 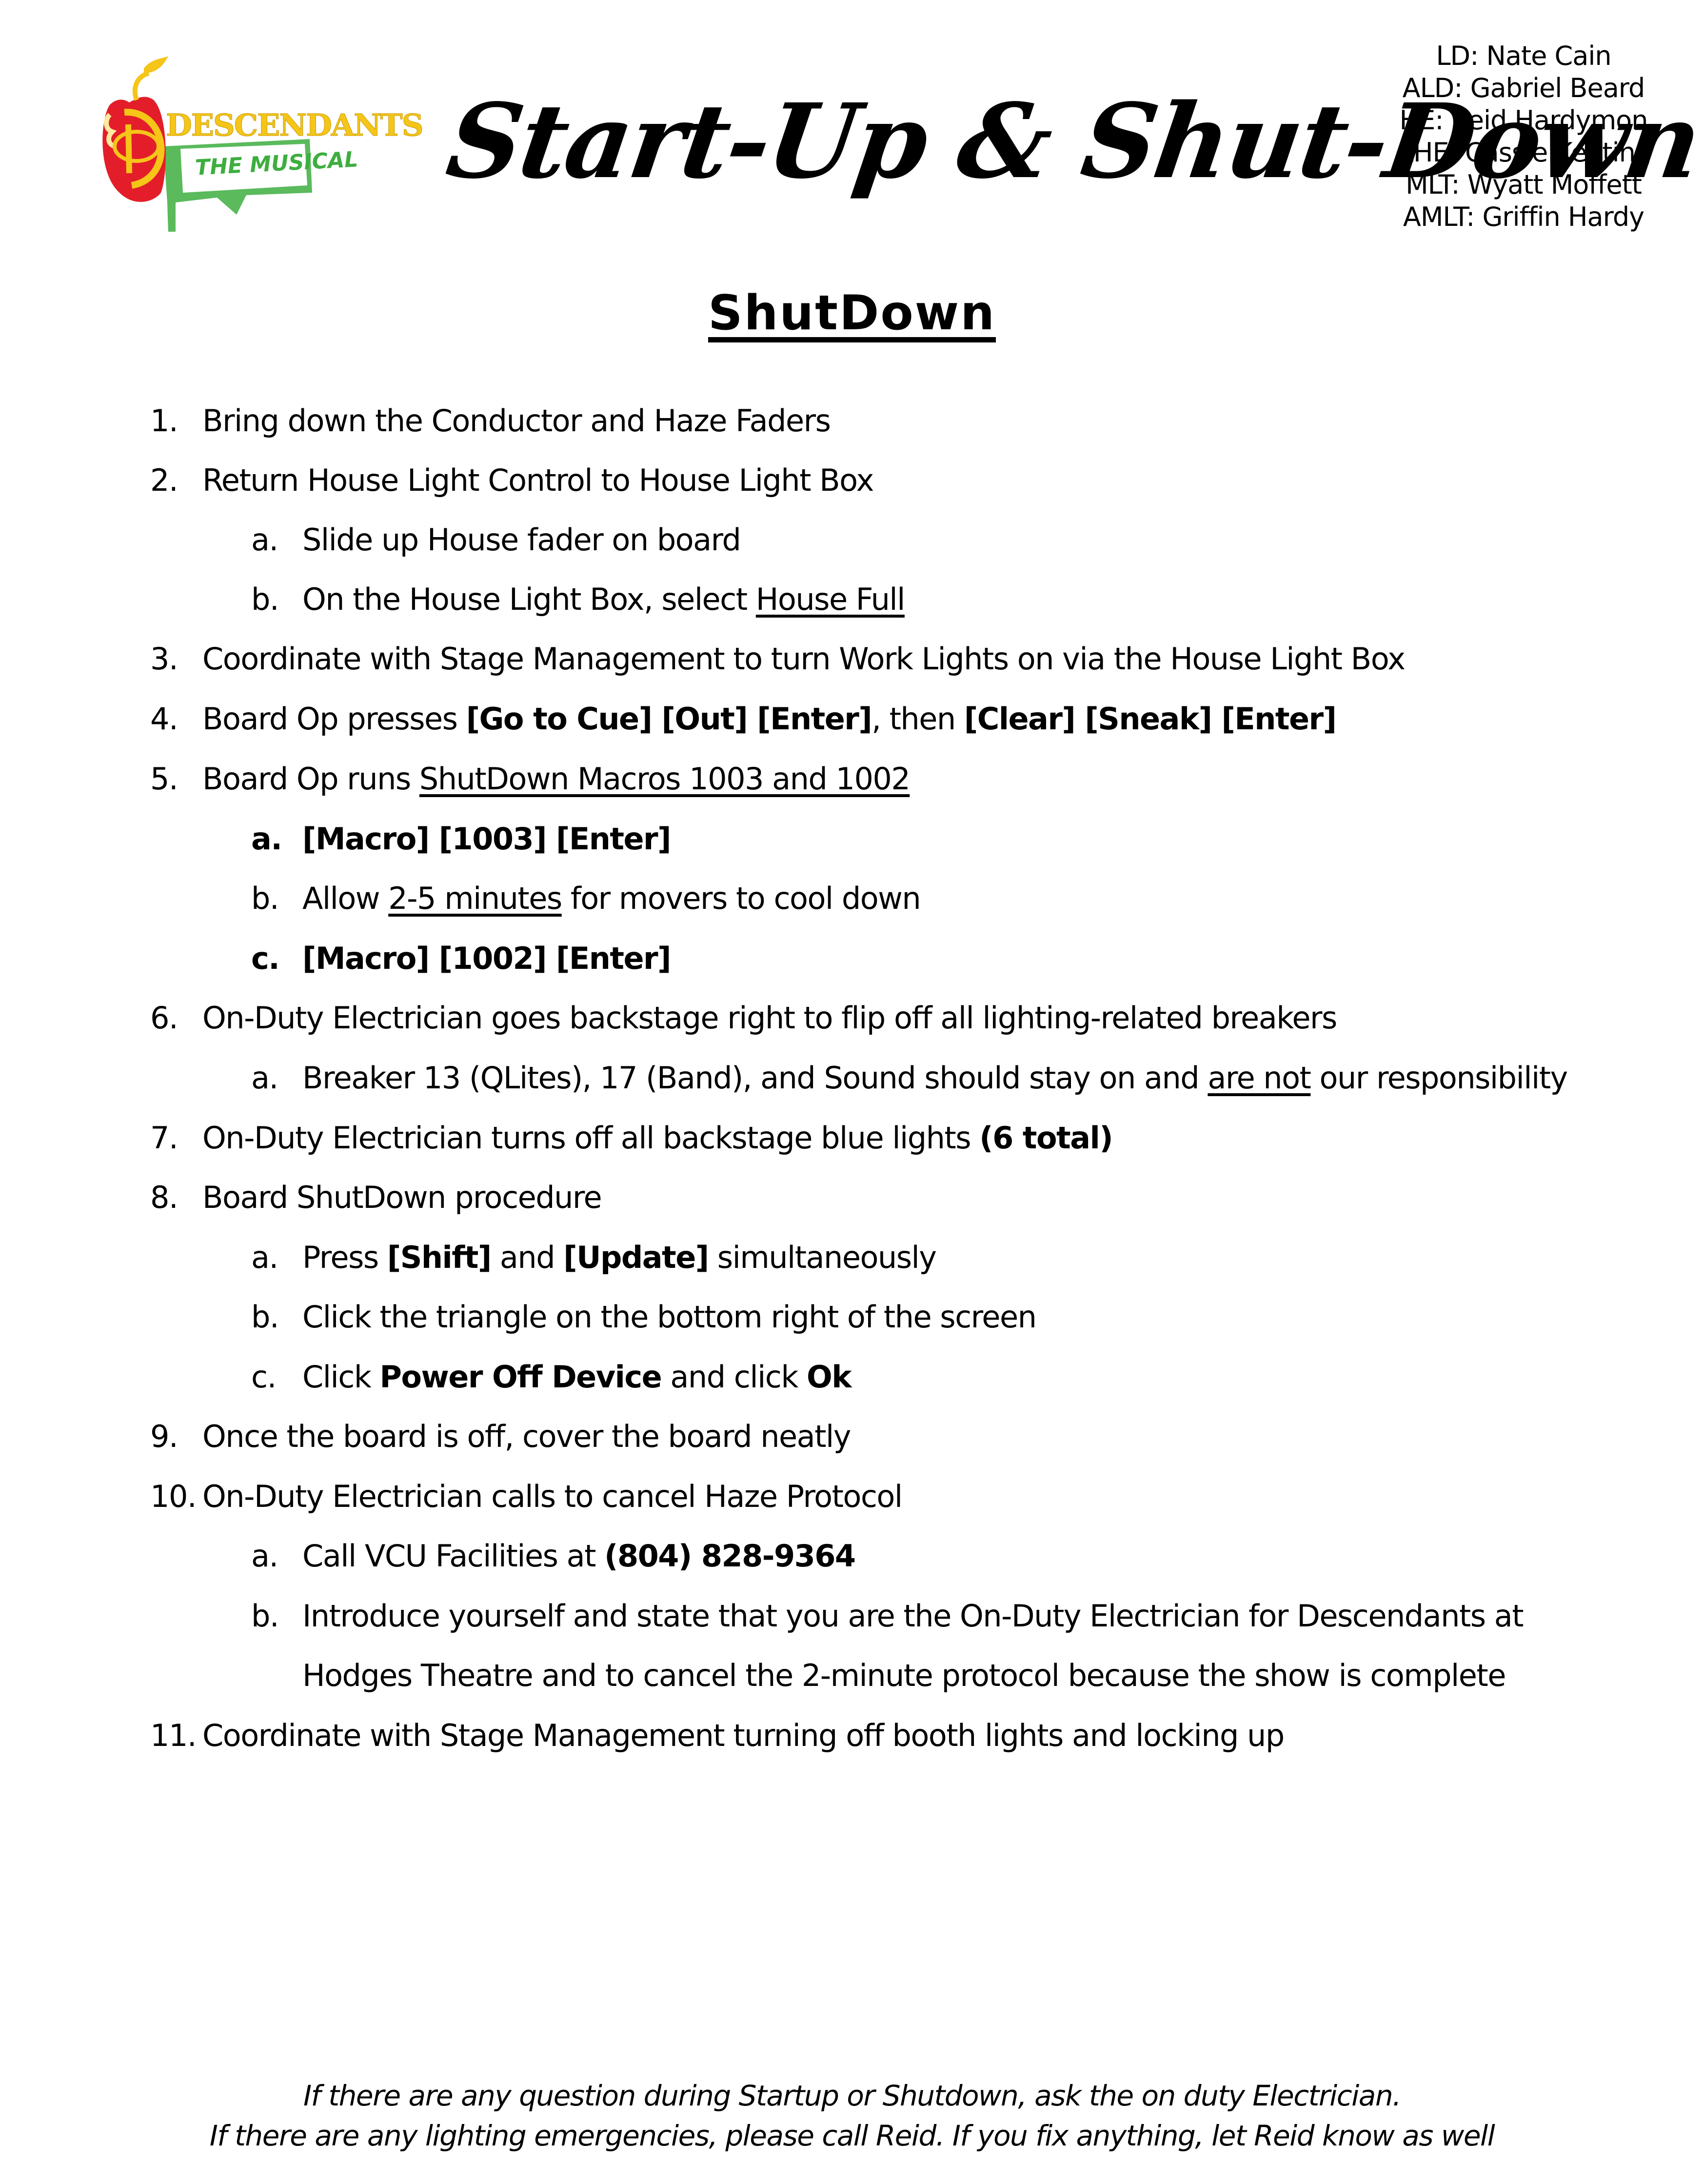 What do you see at coordinates (164, 719) in the screenshot?
I see `step-number: 4.` at bounding box center [164, 719].